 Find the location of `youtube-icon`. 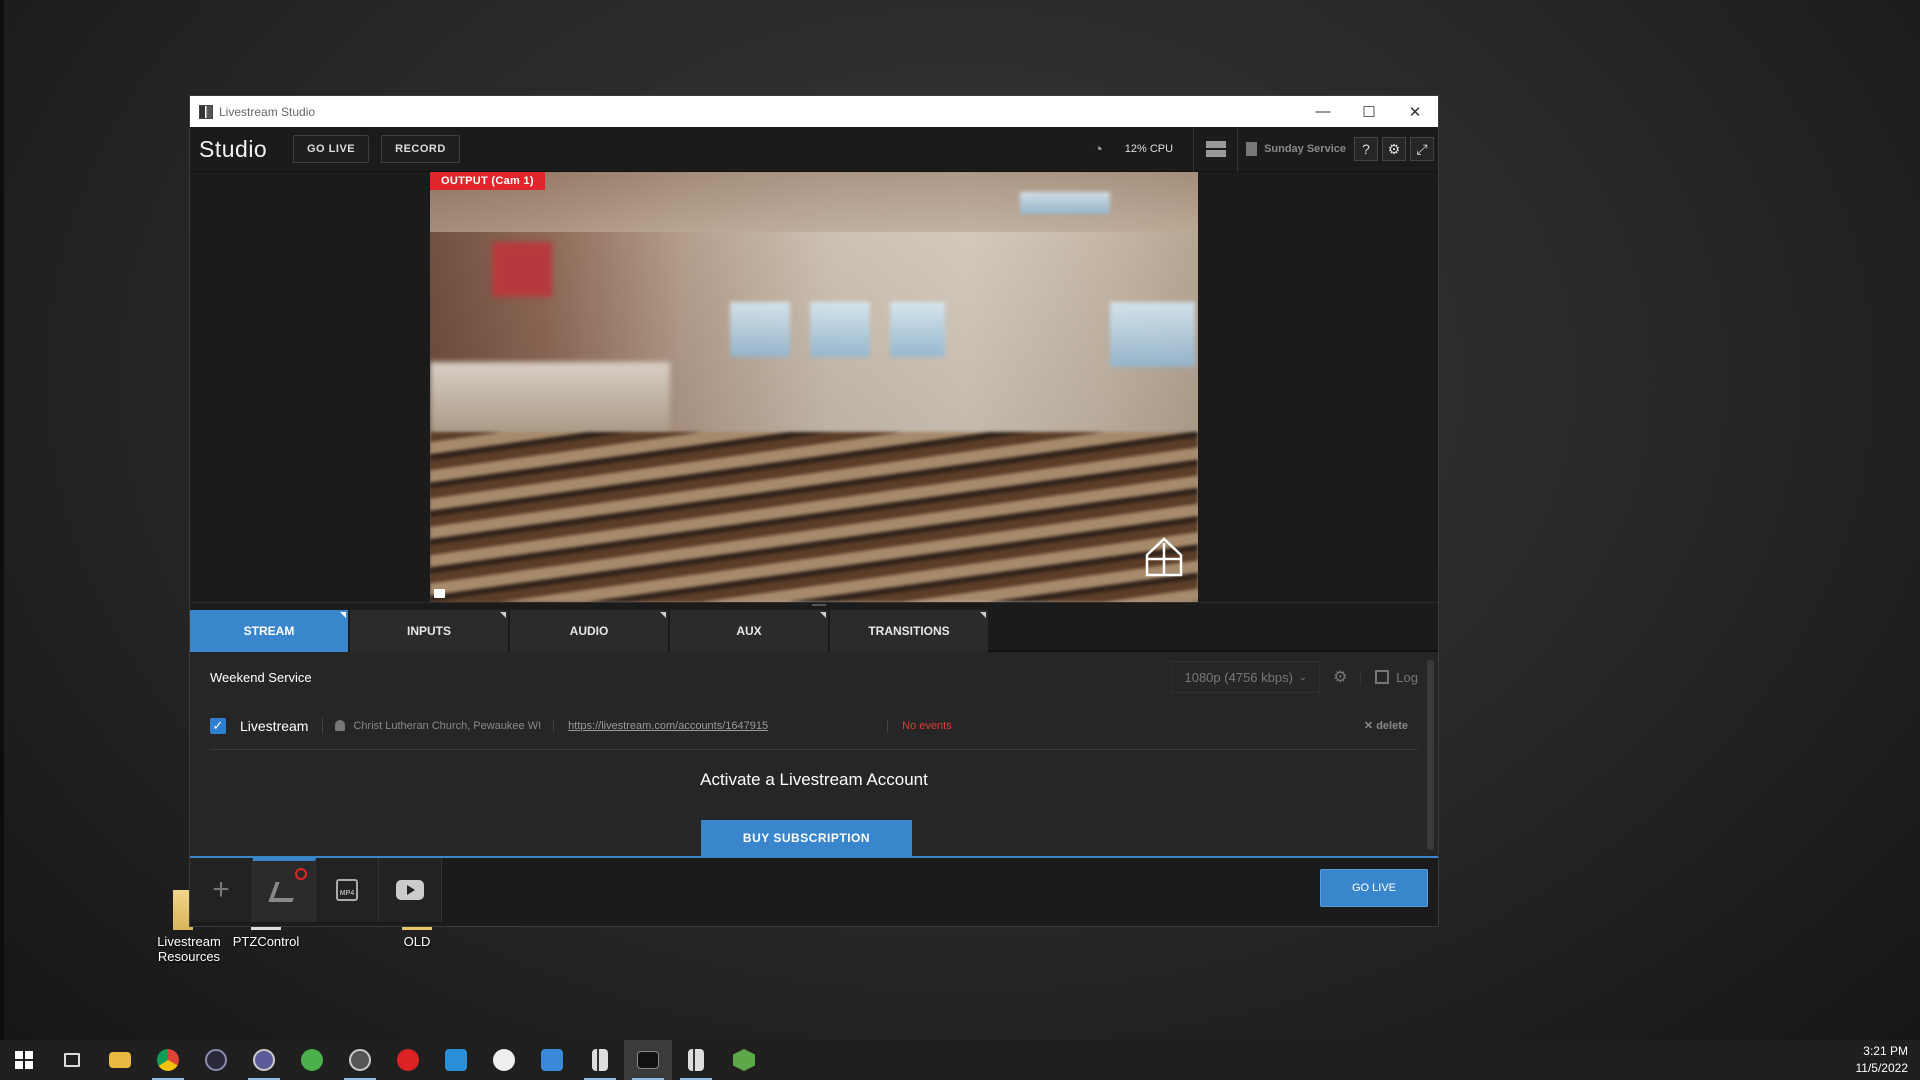

youtube-icon is located at coordinates (410, 890).